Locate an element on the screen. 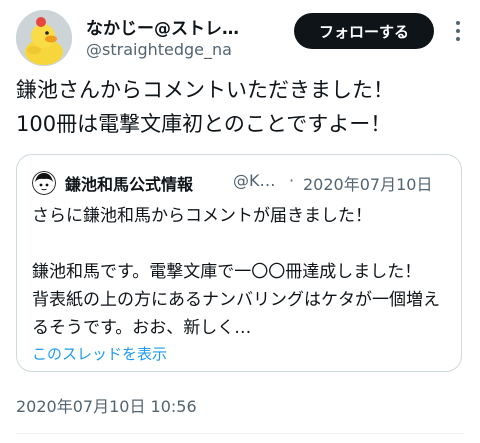  duck-avatar-icon is located at coordinates (44, 38).